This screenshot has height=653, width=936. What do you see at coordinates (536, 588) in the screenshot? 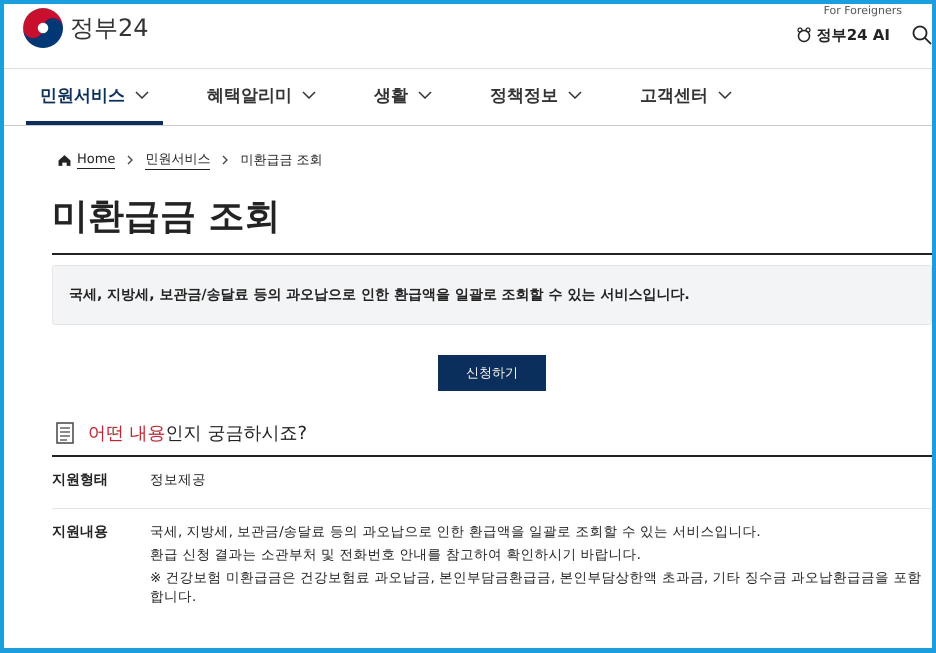
I see `row-text: ※ 건강보험 미환급금은 건강보험료 과오납금, 본인부담금환급금, 본인부담상한액 초과금, 기타 징수금 과오납환급금을 포함합니다.` at bounding box center [536, 588].